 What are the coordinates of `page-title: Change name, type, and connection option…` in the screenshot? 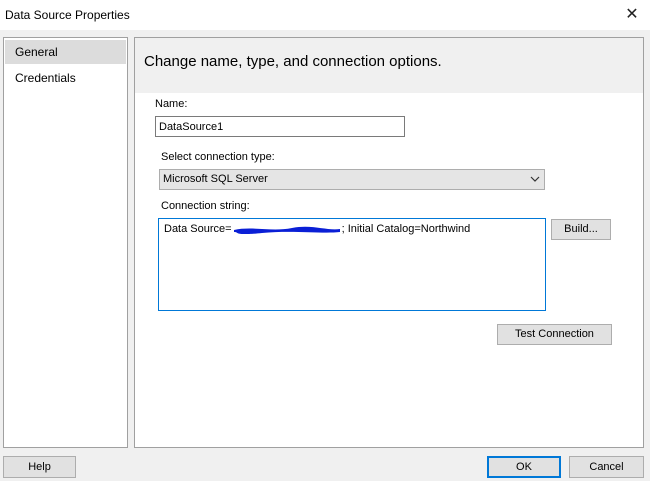 It's located at (293, 61).